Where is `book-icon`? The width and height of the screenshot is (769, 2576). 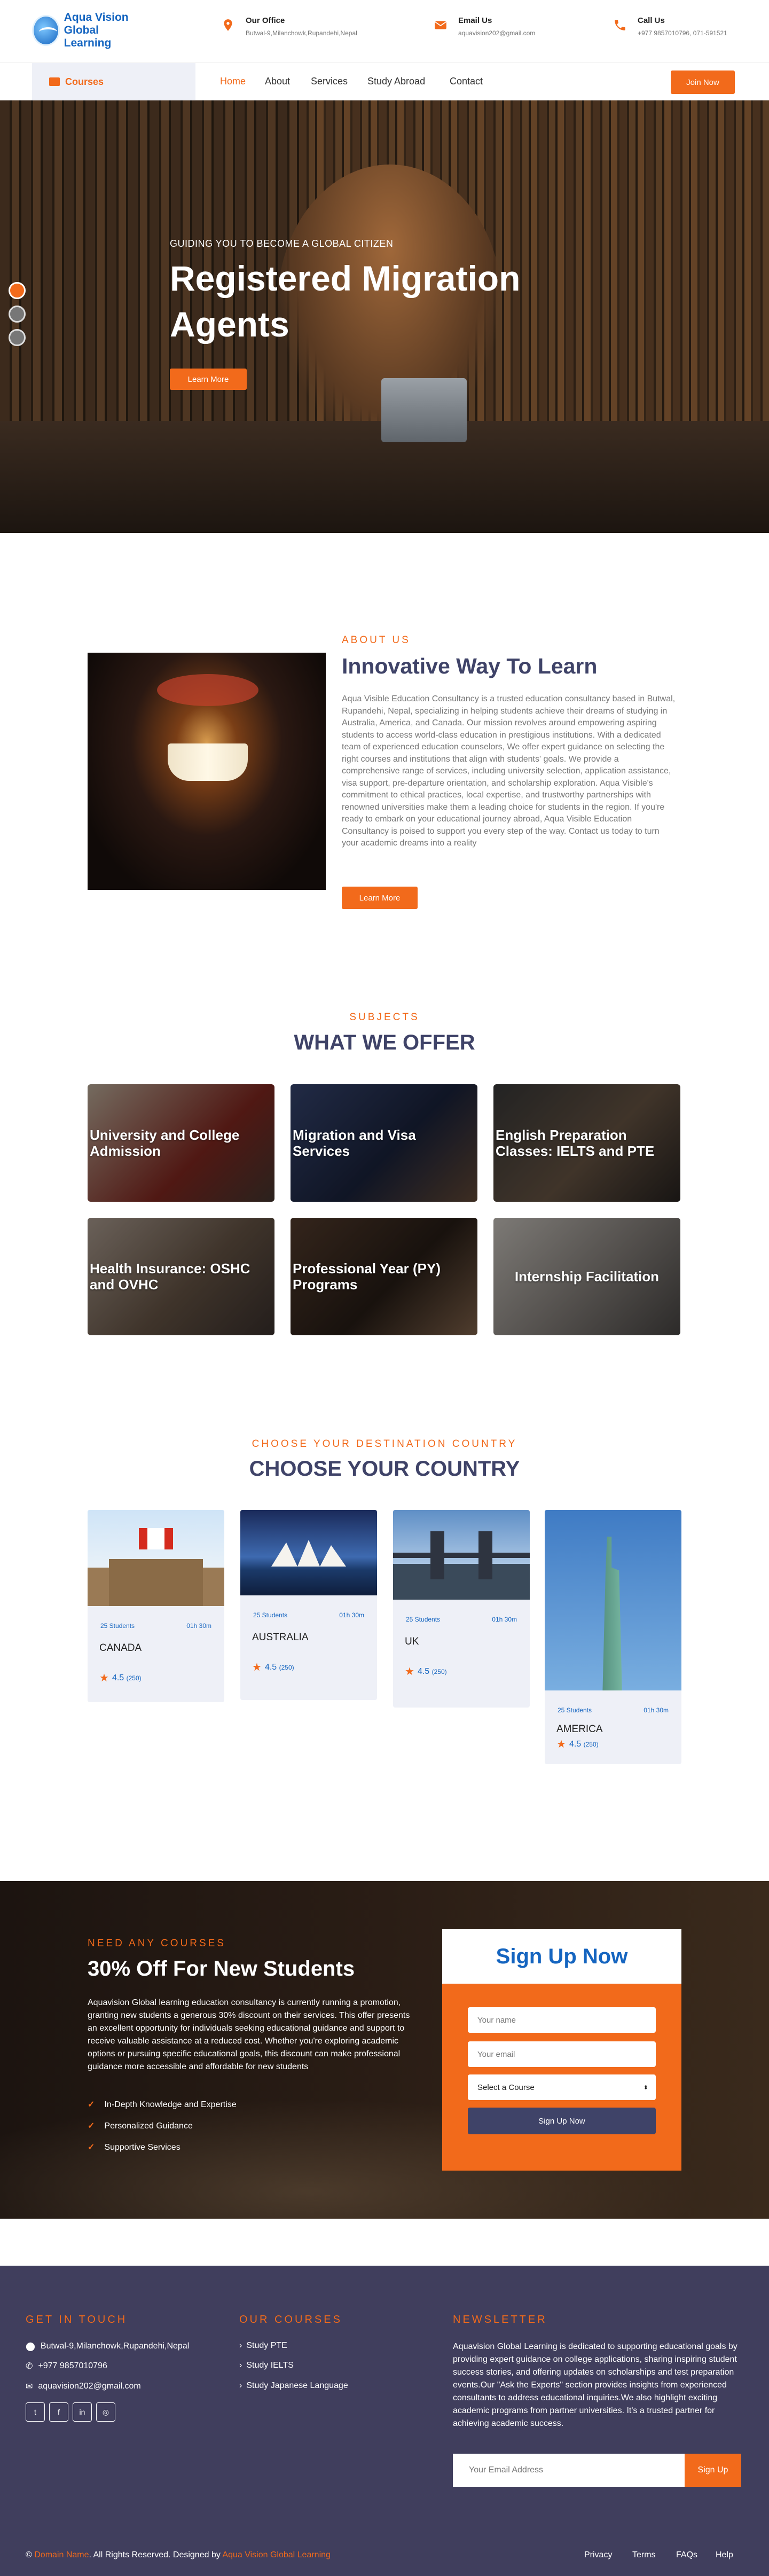 book-icon is located at coordinates (54, 81).